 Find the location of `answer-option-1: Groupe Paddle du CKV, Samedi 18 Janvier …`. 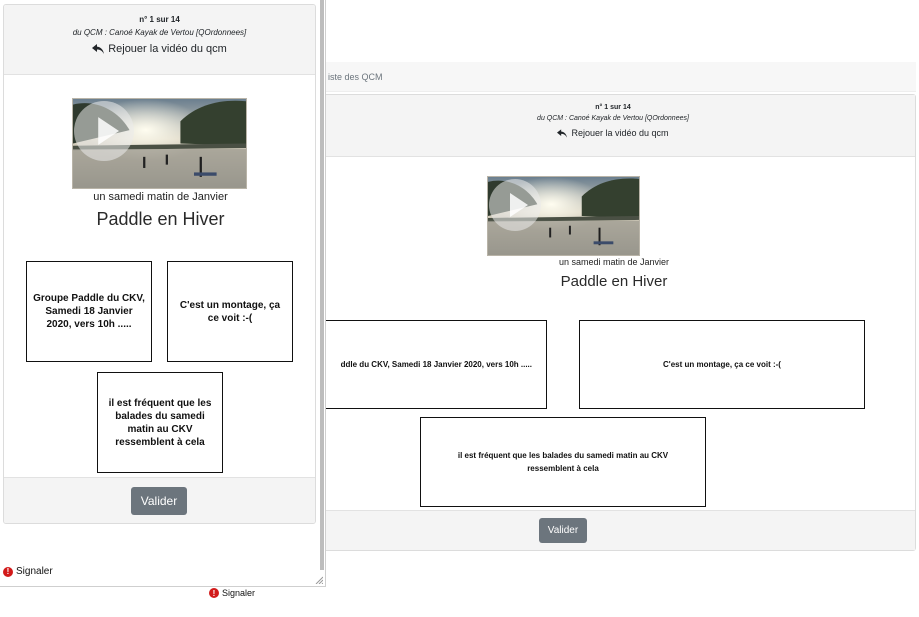

answer-option-1: Groupe Paddle du CKV, Samedi 18 Janvier … is located at coordinates (89, 311).